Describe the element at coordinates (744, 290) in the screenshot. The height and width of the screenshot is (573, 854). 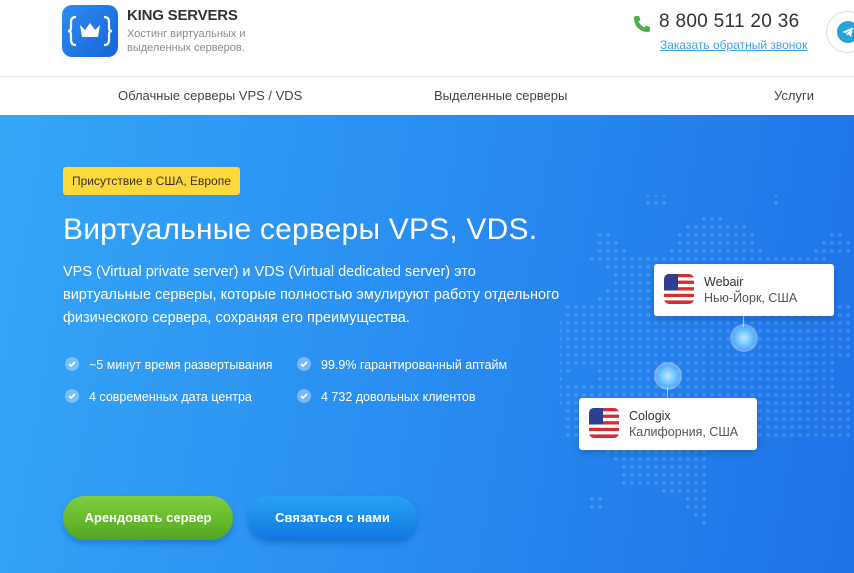
I see `location-card-webair: Webair Нью-Йорк, США` at that location.